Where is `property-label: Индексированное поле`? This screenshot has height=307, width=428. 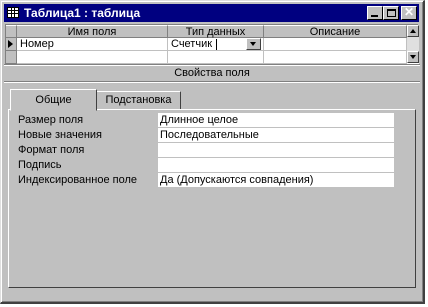
property-label: Индексированное поле is located at coordinates (77, 180).